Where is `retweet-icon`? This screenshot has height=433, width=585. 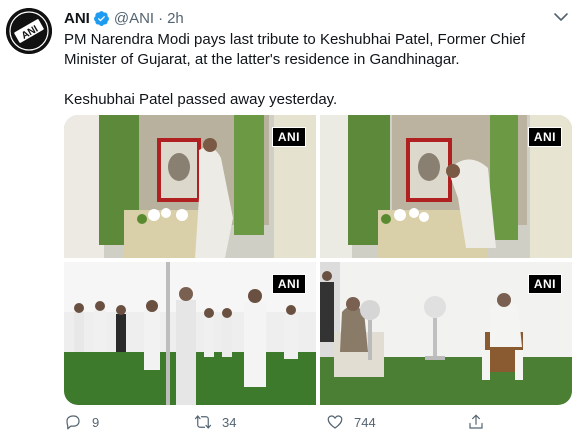 retweet-icon is located at coordinates (203, 422).